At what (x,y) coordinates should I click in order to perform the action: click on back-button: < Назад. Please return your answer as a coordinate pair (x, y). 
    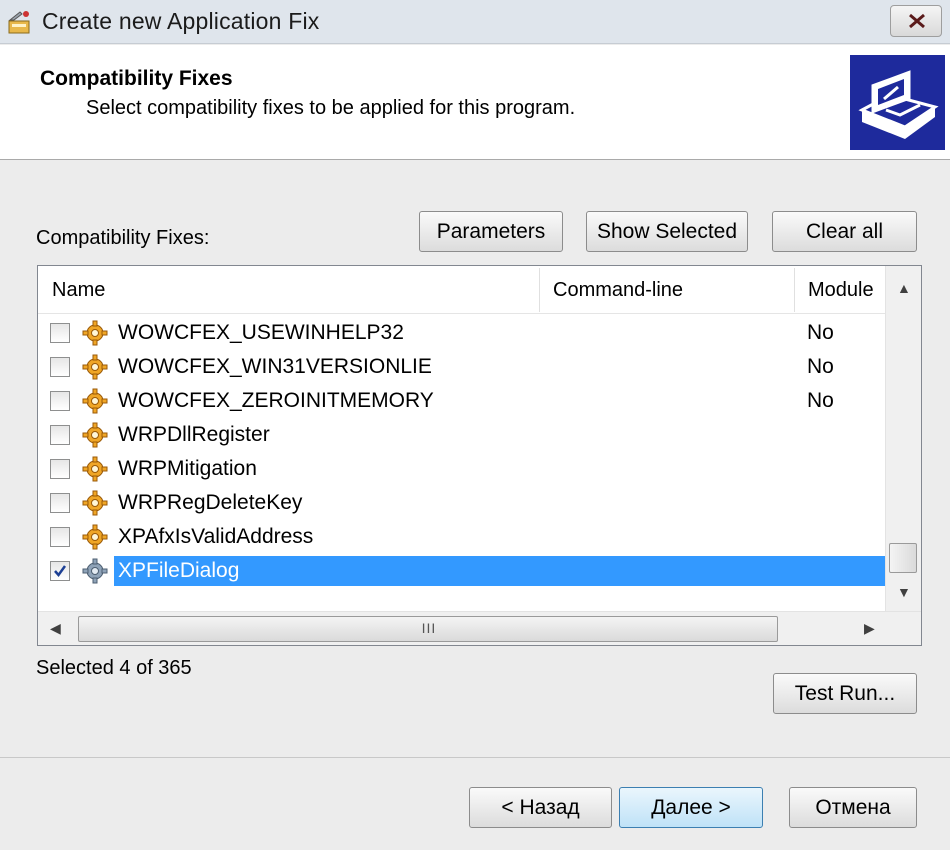
    Looking at the image, I should click on (540, 807).